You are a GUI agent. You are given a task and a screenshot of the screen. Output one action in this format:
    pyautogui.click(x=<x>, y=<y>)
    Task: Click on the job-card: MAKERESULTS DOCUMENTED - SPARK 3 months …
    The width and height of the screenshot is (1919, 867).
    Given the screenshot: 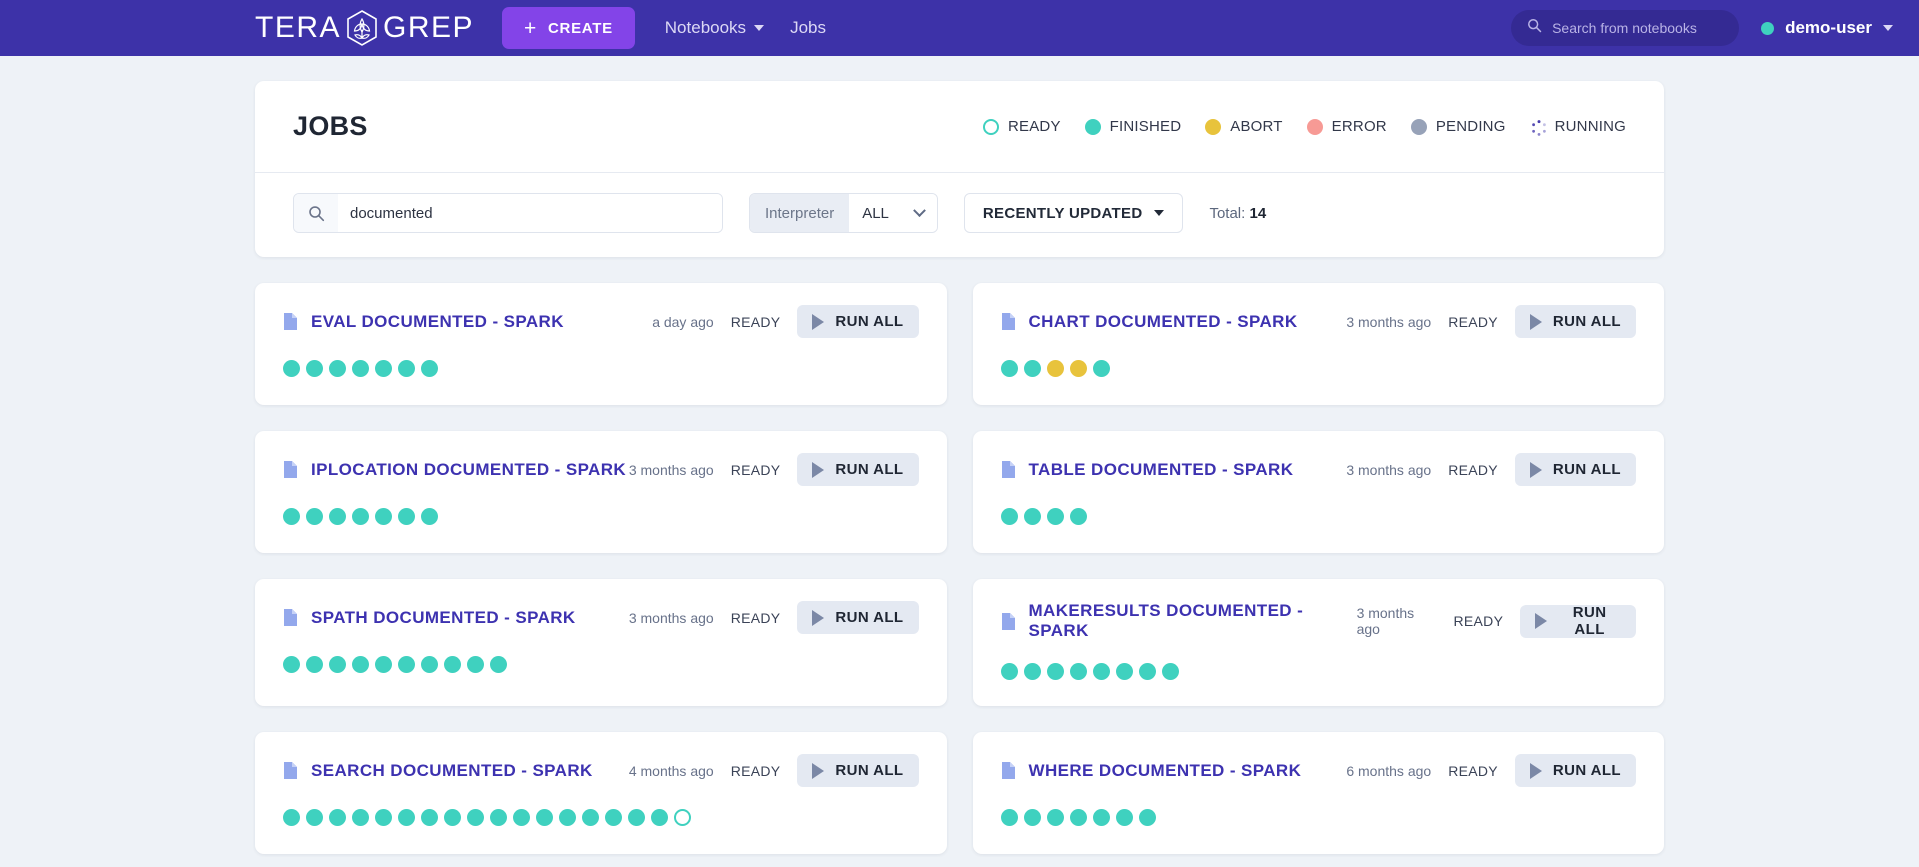 What is the action you would take?
    pyautogui.click(x=1318, y=642)
    